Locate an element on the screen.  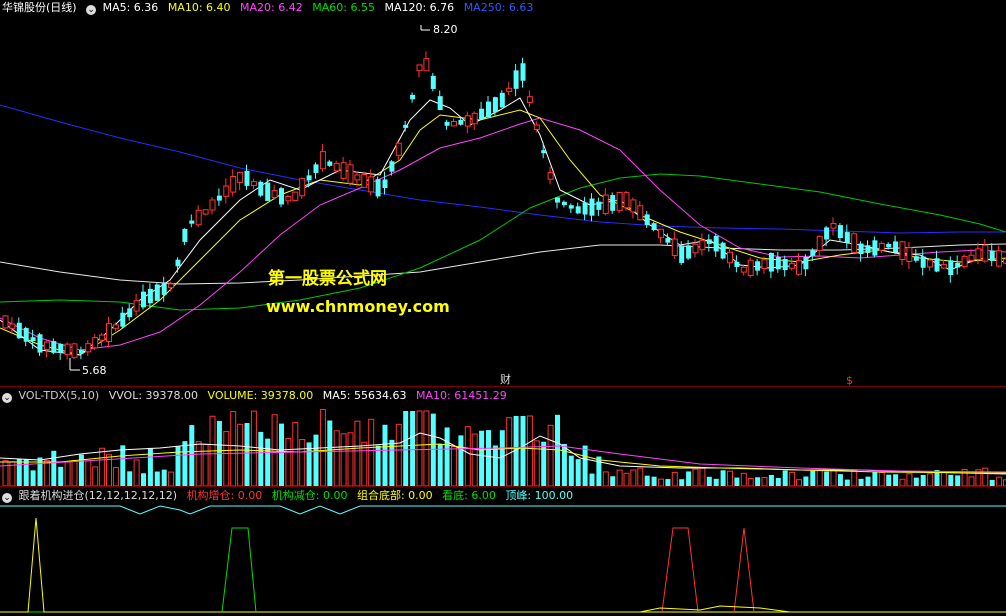
dividend-marker: $ is located at coordinates (849, 380).